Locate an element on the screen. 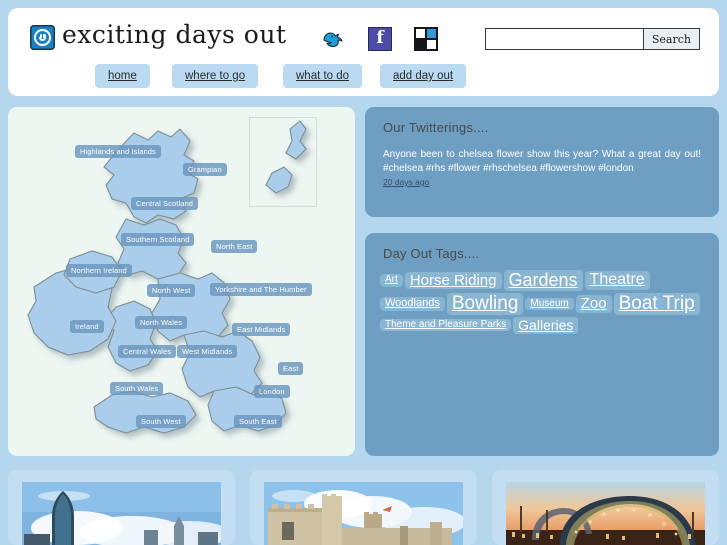 This screenshot has height=545, width=727. tag-item: Theme and Pleasure Parks is located at coordinates (446, 325).